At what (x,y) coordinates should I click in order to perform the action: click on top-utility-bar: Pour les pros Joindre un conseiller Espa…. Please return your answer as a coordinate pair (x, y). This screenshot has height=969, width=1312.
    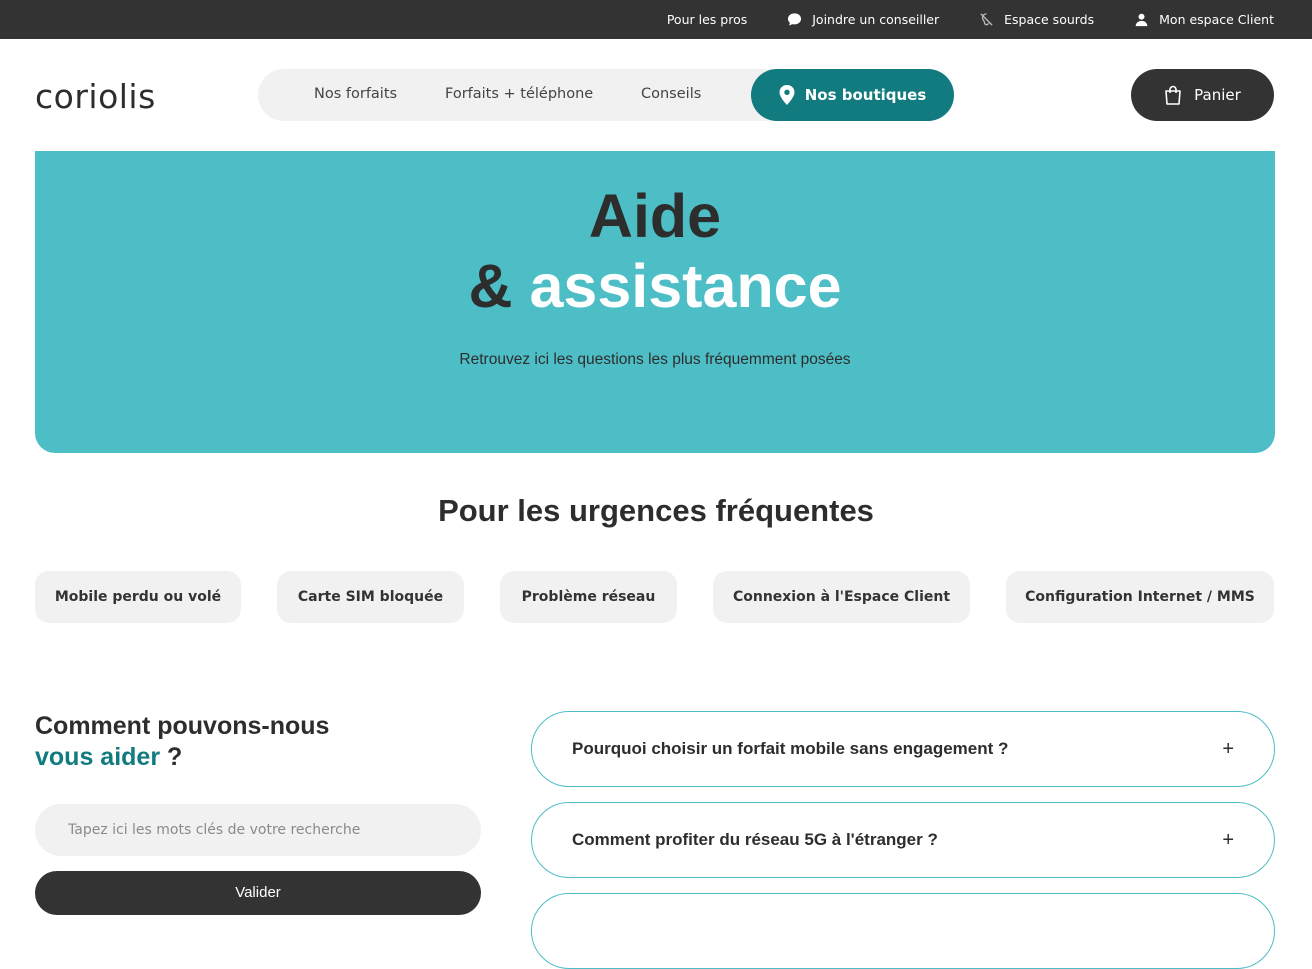
    Looking at the image, I should click on (656, 19).